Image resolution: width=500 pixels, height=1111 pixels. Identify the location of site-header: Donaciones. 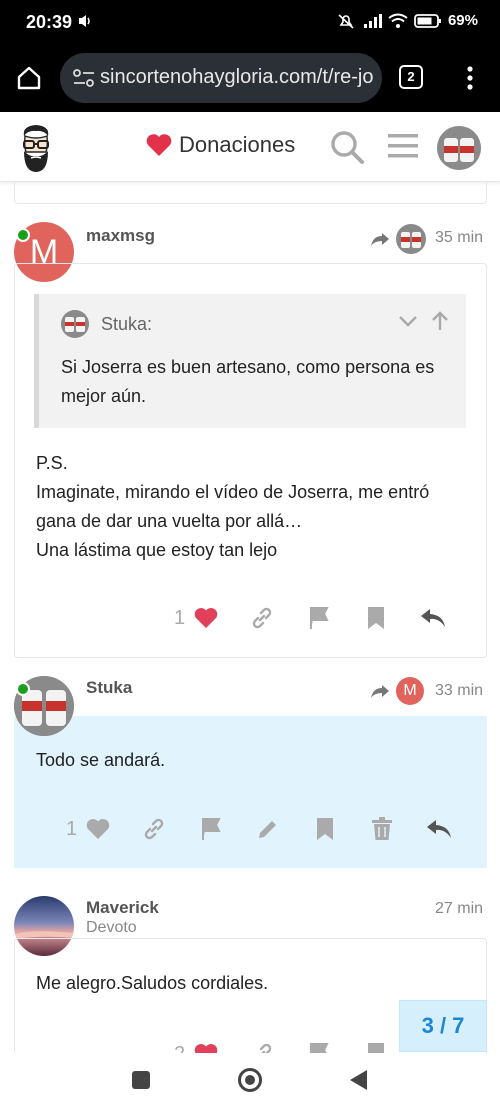
(250, 147).